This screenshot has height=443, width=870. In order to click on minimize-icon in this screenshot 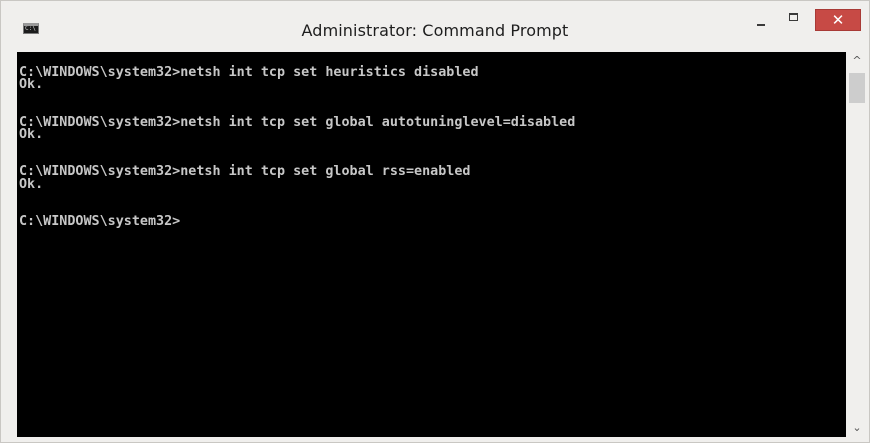, I will do `click(761, 25)`.